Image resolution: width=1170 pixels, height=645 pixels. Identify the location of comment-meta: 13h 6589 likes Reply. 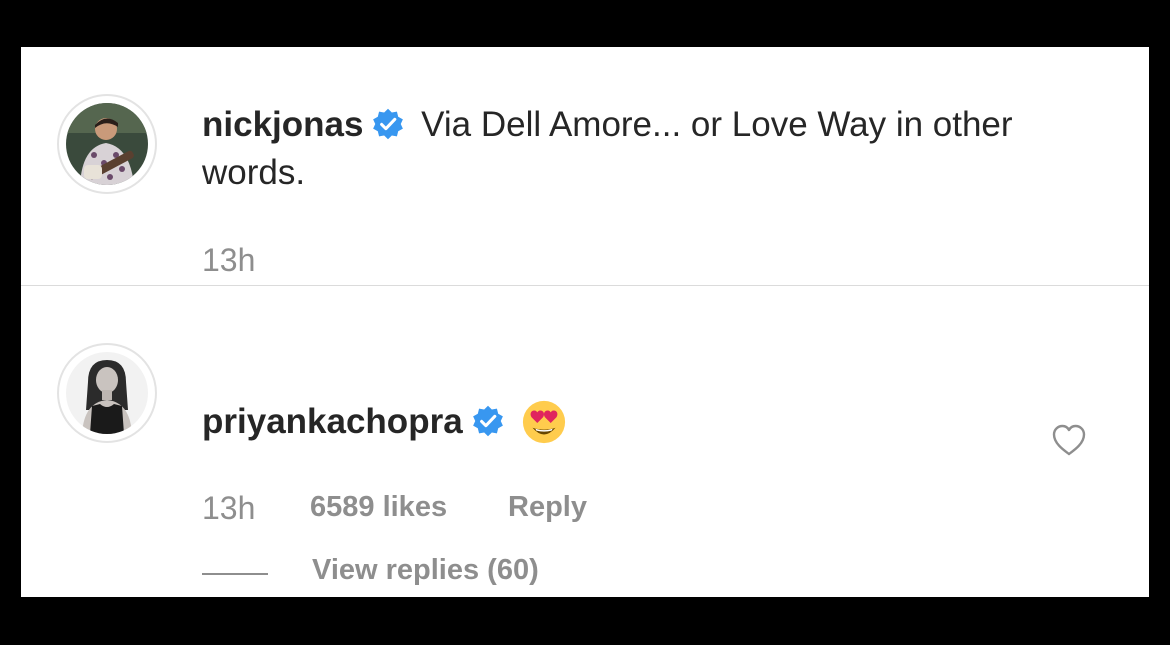
(394, 508).